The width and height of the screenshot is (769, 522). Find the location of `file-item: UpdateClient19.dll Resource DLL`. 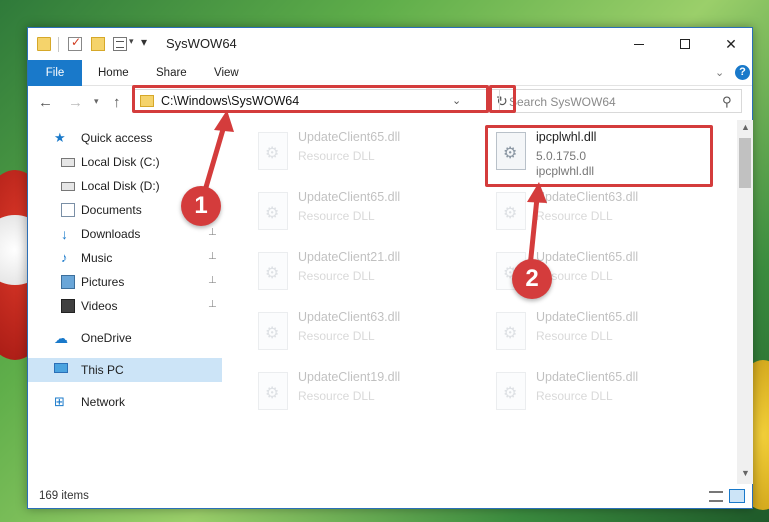

file-item: UpdateClient19.dll Resource DLL is located at coordinates (360, 392).